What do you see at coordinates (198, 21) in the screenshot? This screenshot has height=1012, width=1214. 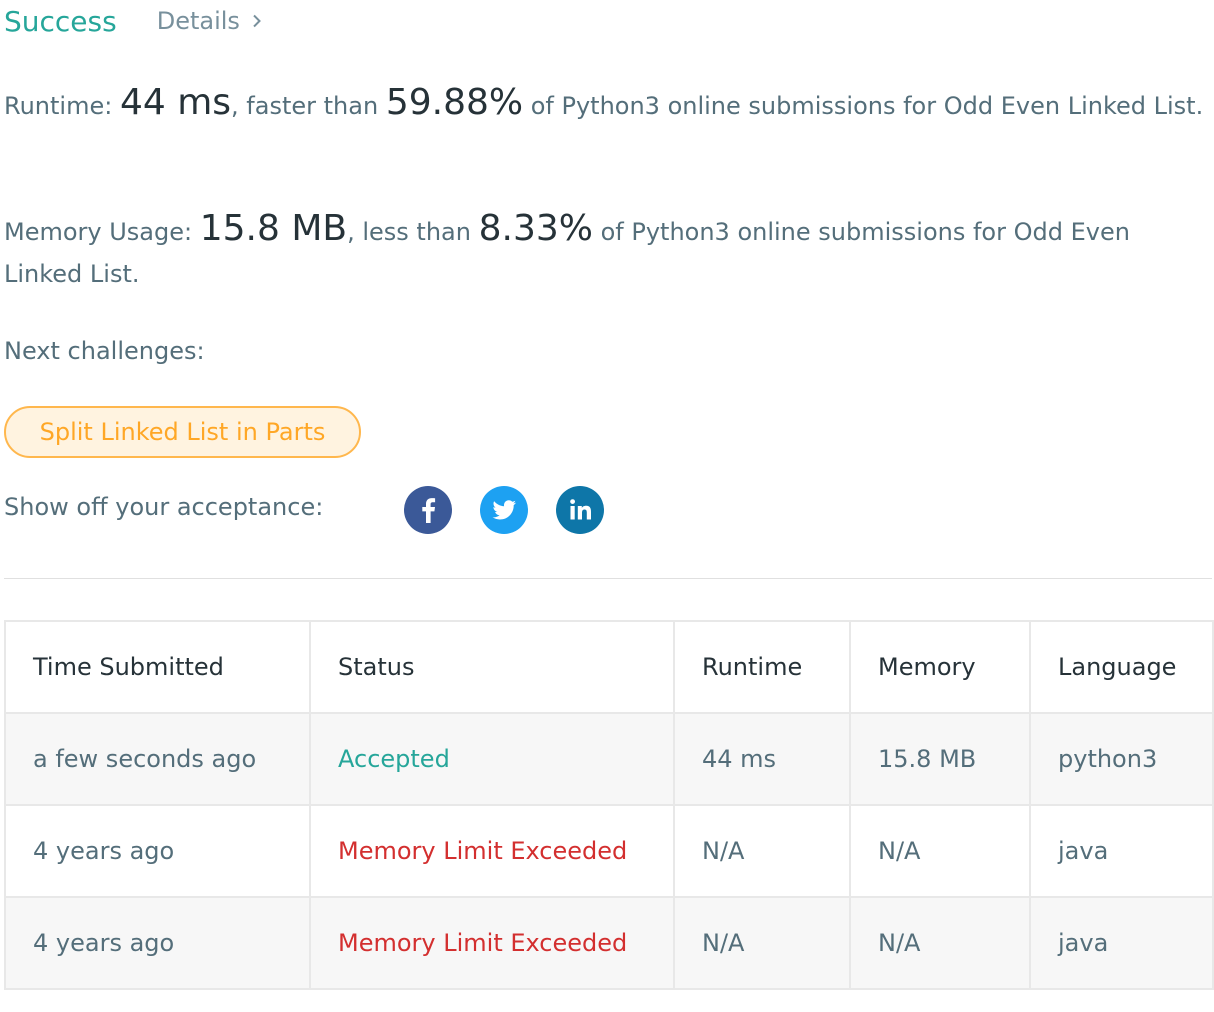 I see `details-label: Details` at bounding box center [198, 21].